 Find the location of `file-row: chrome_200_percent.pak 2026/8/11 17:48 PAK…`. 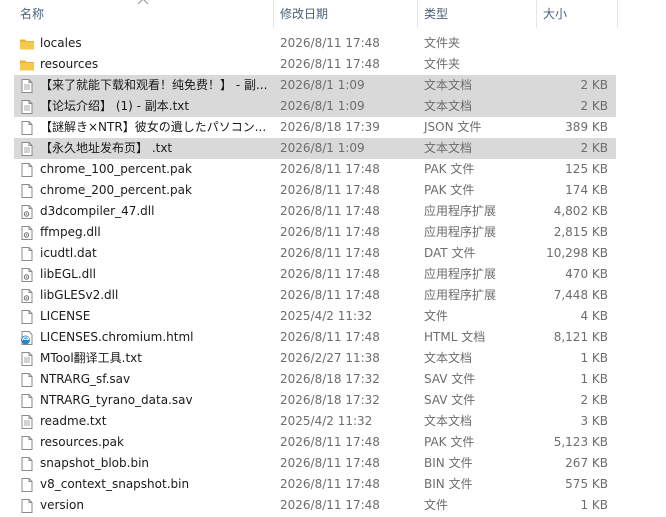

file-row: chrome_200_percent.pak 2026/8/11 17:48 PAK… is located at coordinates (315, 190).